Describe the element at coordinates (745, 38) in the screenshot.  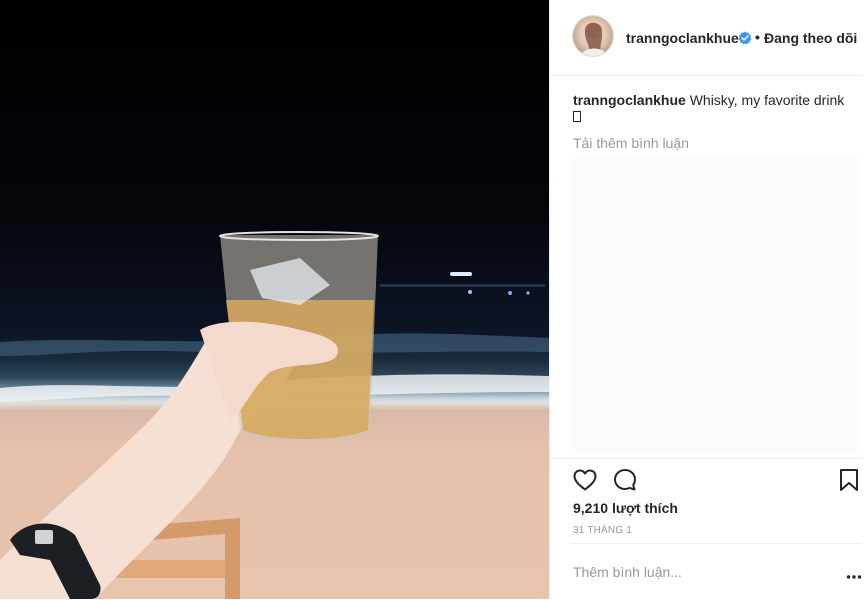
I see `verified-badge-icon` at that location.